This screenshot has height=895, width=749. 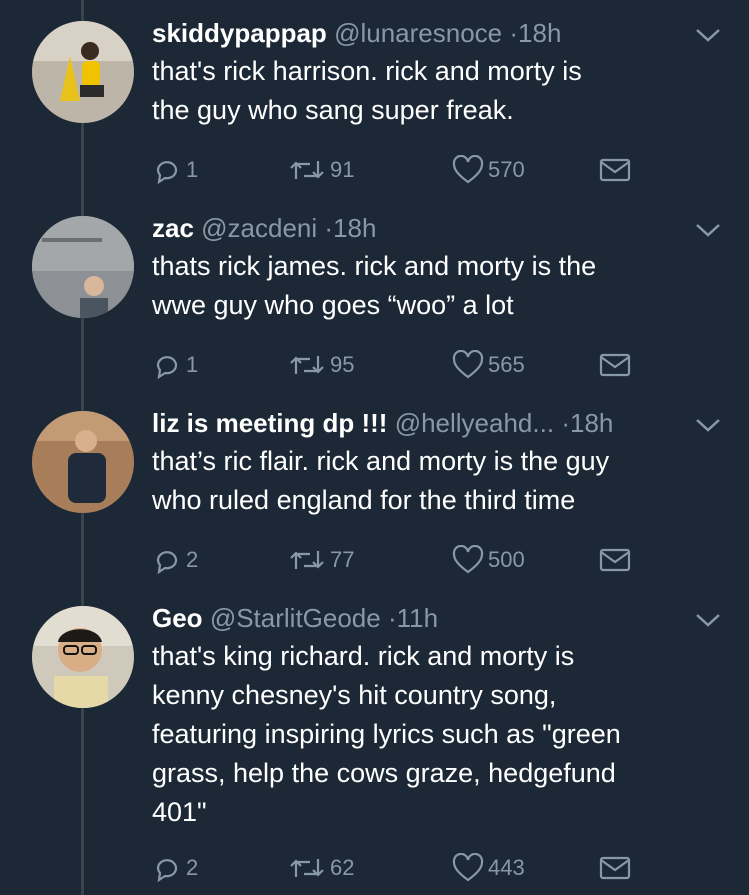 What do you see at coordinates (417, 618) in the screenshot?
I see `timestamp: 11h` at bounding box center [417, 618].